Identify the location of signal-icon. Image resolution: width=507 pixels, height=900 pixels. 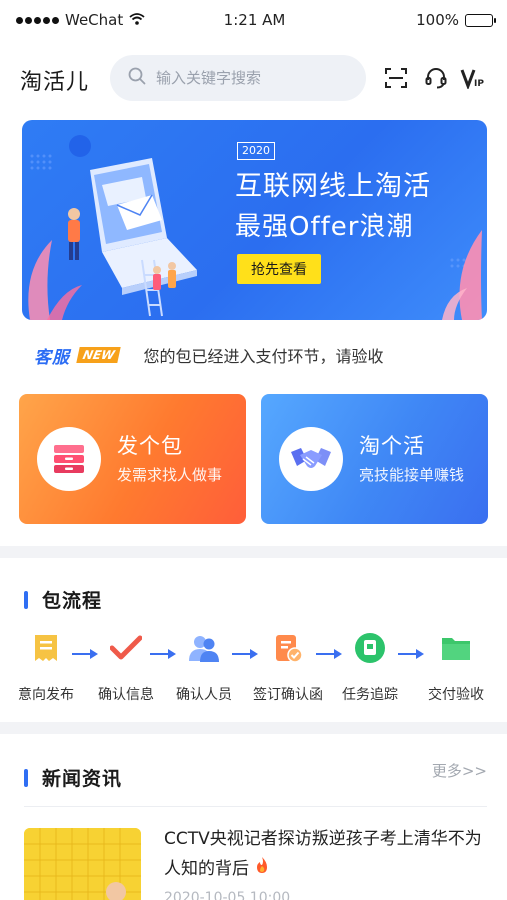
(37, 20).